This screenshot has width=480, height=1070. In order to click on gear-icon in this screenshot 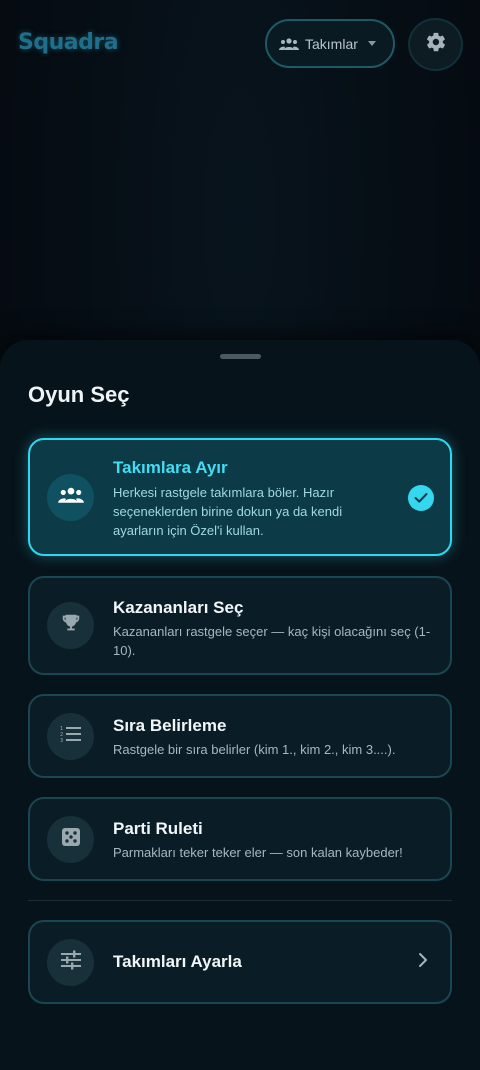, I will do `click(436, 44)`.